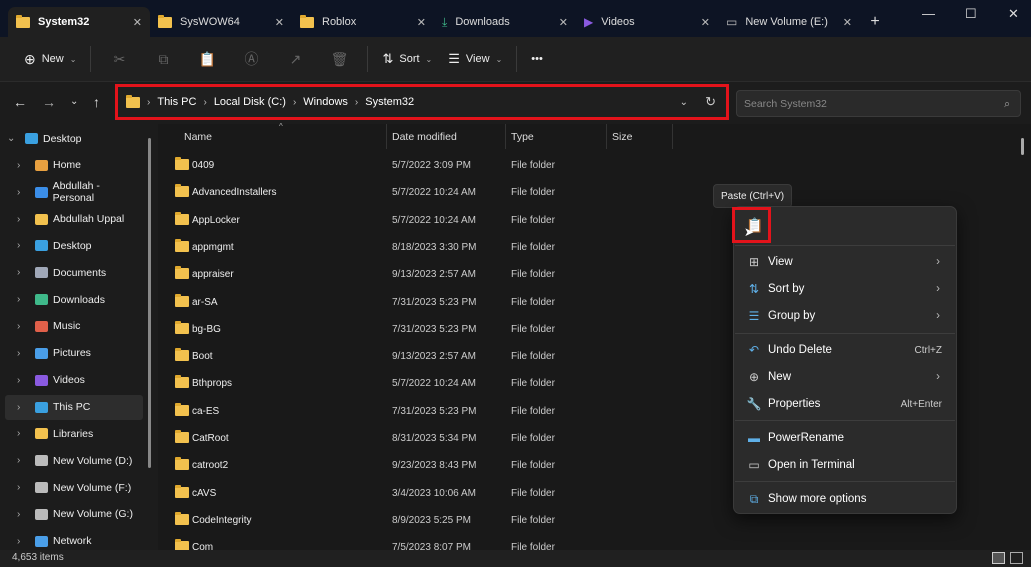  I want to click on menu-item-powerrename: ▬ PowerRename, so click(845, 438).